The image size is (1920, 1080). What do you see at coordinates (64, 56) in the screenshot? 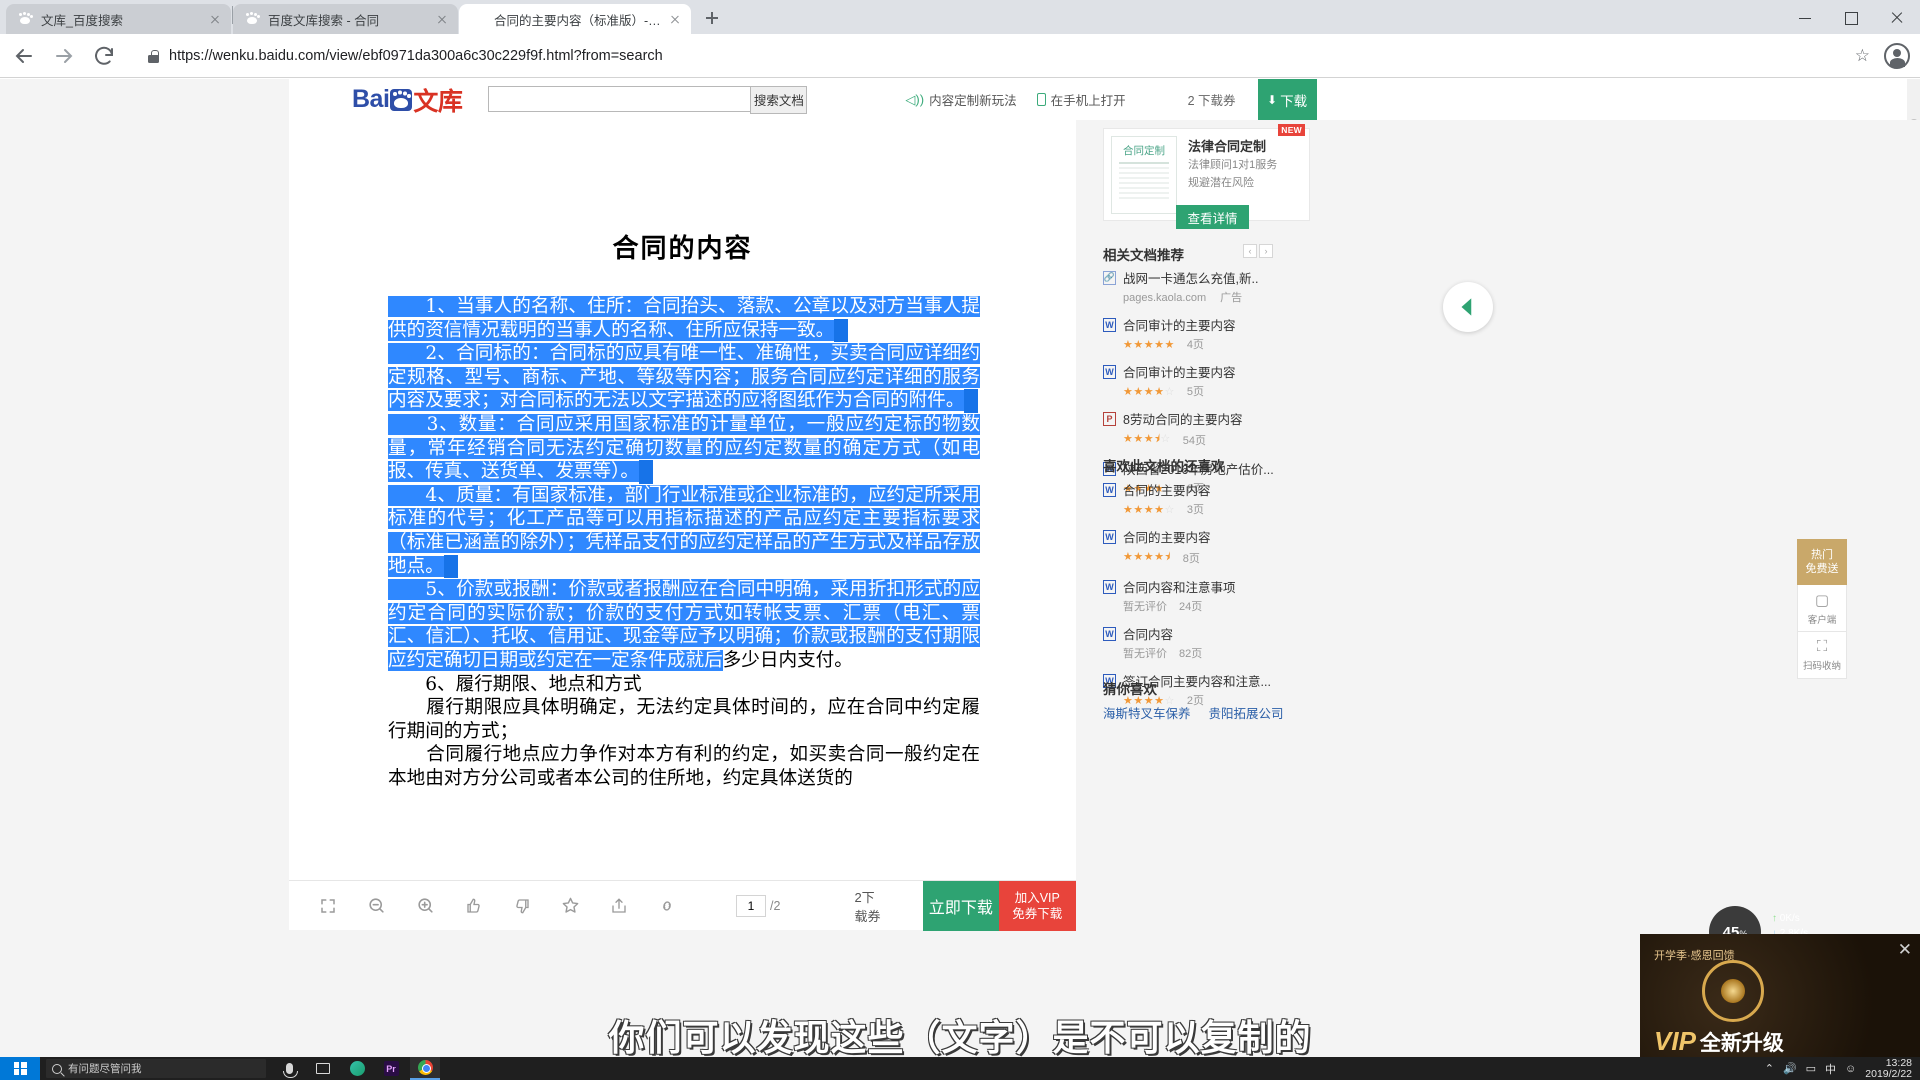
I see `forward-button` at bounding box center [64, 56].